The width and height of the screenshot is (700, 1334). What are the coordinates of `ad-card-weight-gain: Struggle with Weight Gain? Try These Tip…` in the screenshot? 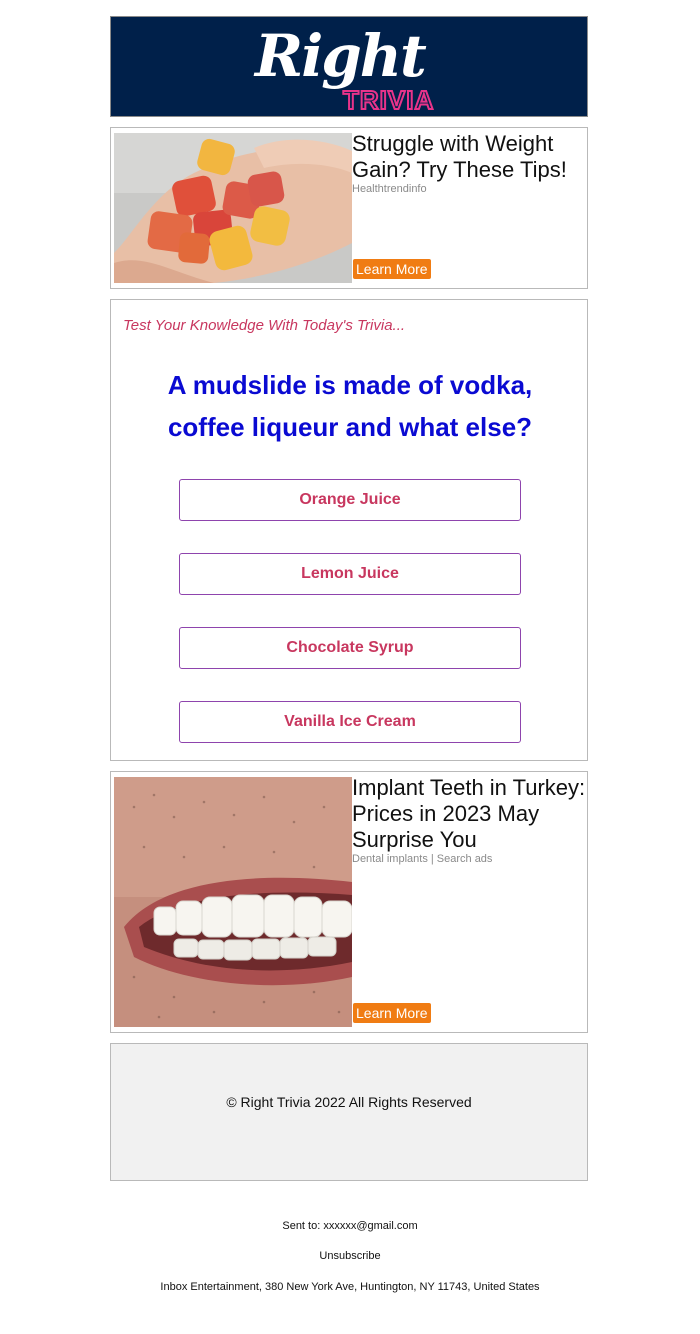 It's located at (349, 208).